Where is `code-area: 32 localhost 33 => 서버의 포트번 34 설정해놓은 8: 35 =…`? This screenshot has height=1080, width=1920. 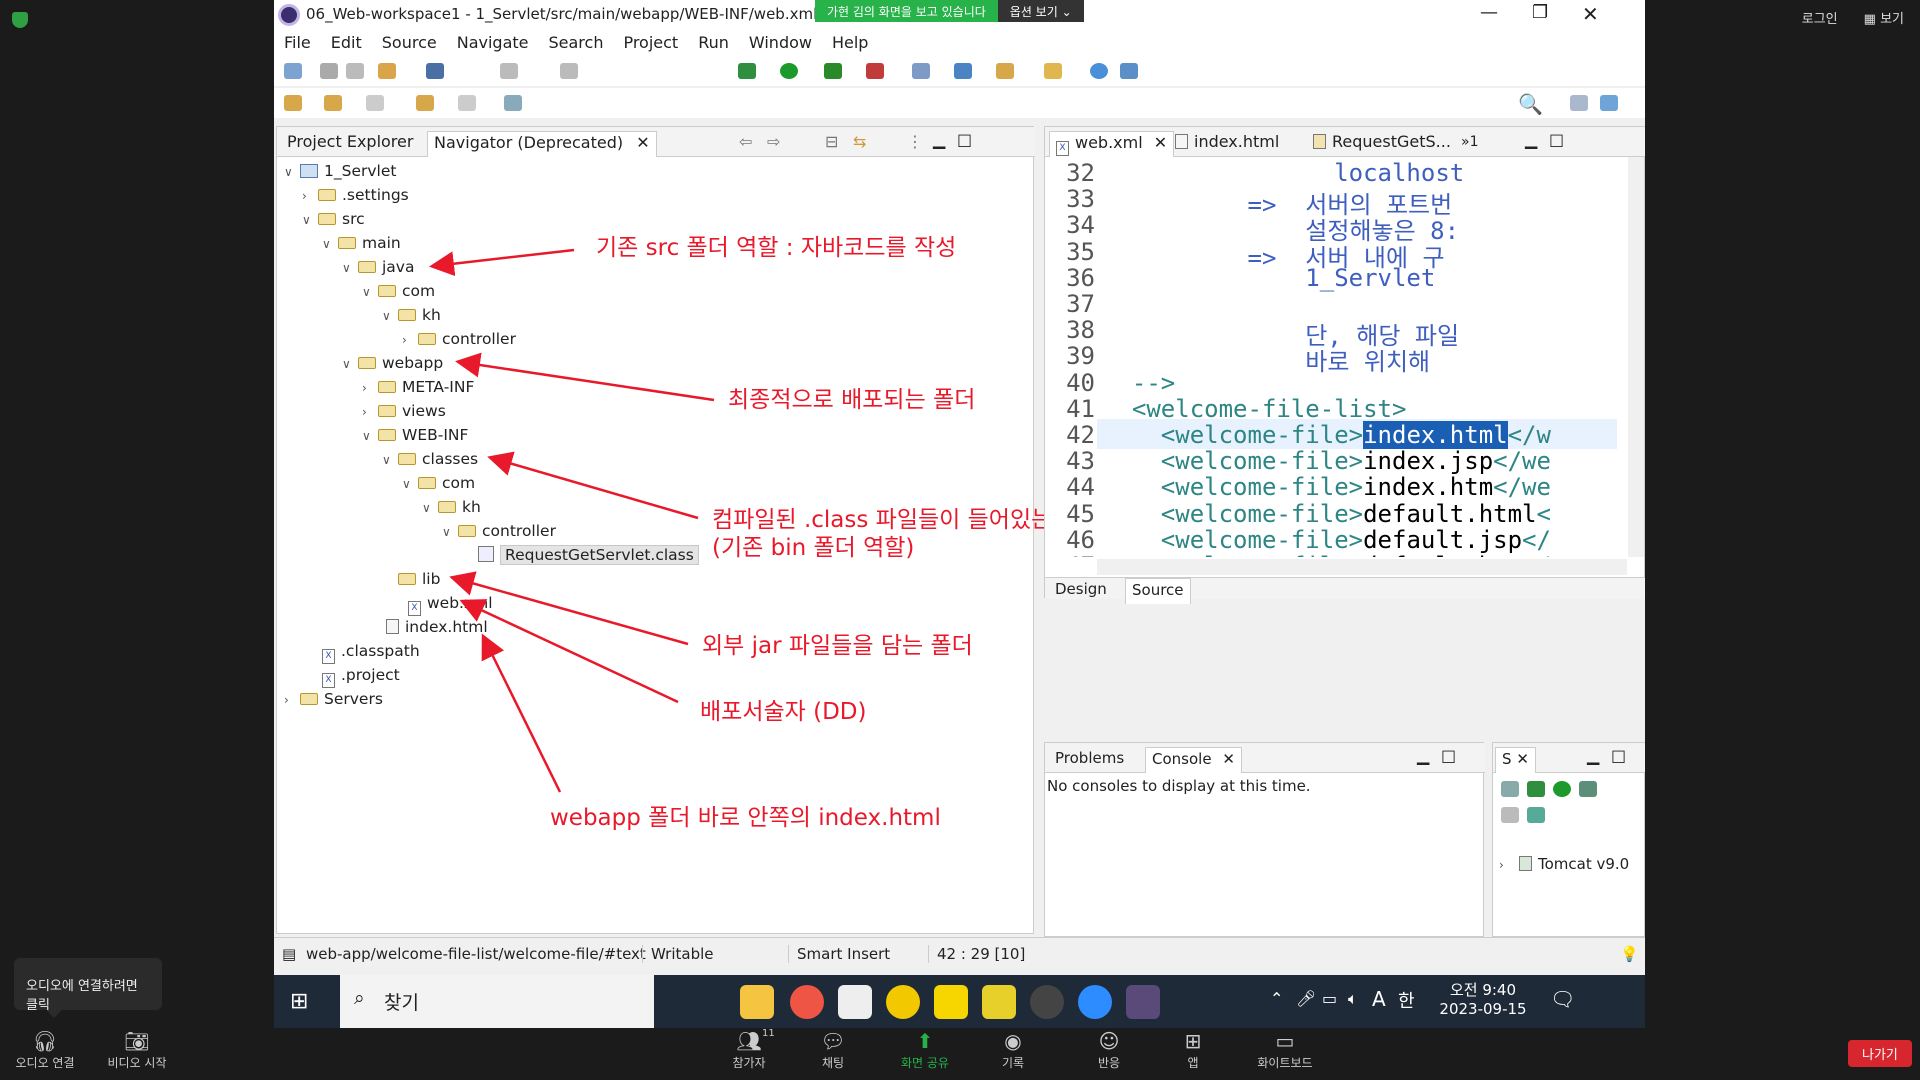 code-area: 32 localhost 33 => 서버의 포트번 34 설정해놓은 8: 35 =… is located at coordinates (1345, 357).